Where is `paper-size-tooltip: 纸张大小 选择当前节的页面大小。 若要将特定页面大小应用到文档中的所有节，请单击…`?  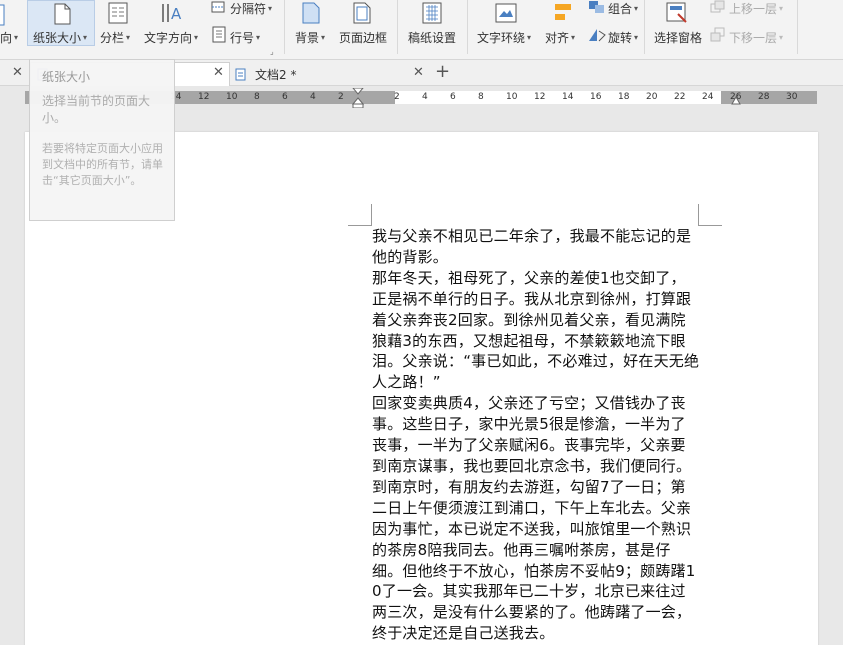 paper-size-tooltip: 纸张大小 选择当前节的页面大小。 若要将特定页面大小应用到文档中的所有节，请单击… is located at coordinates (102, 140).